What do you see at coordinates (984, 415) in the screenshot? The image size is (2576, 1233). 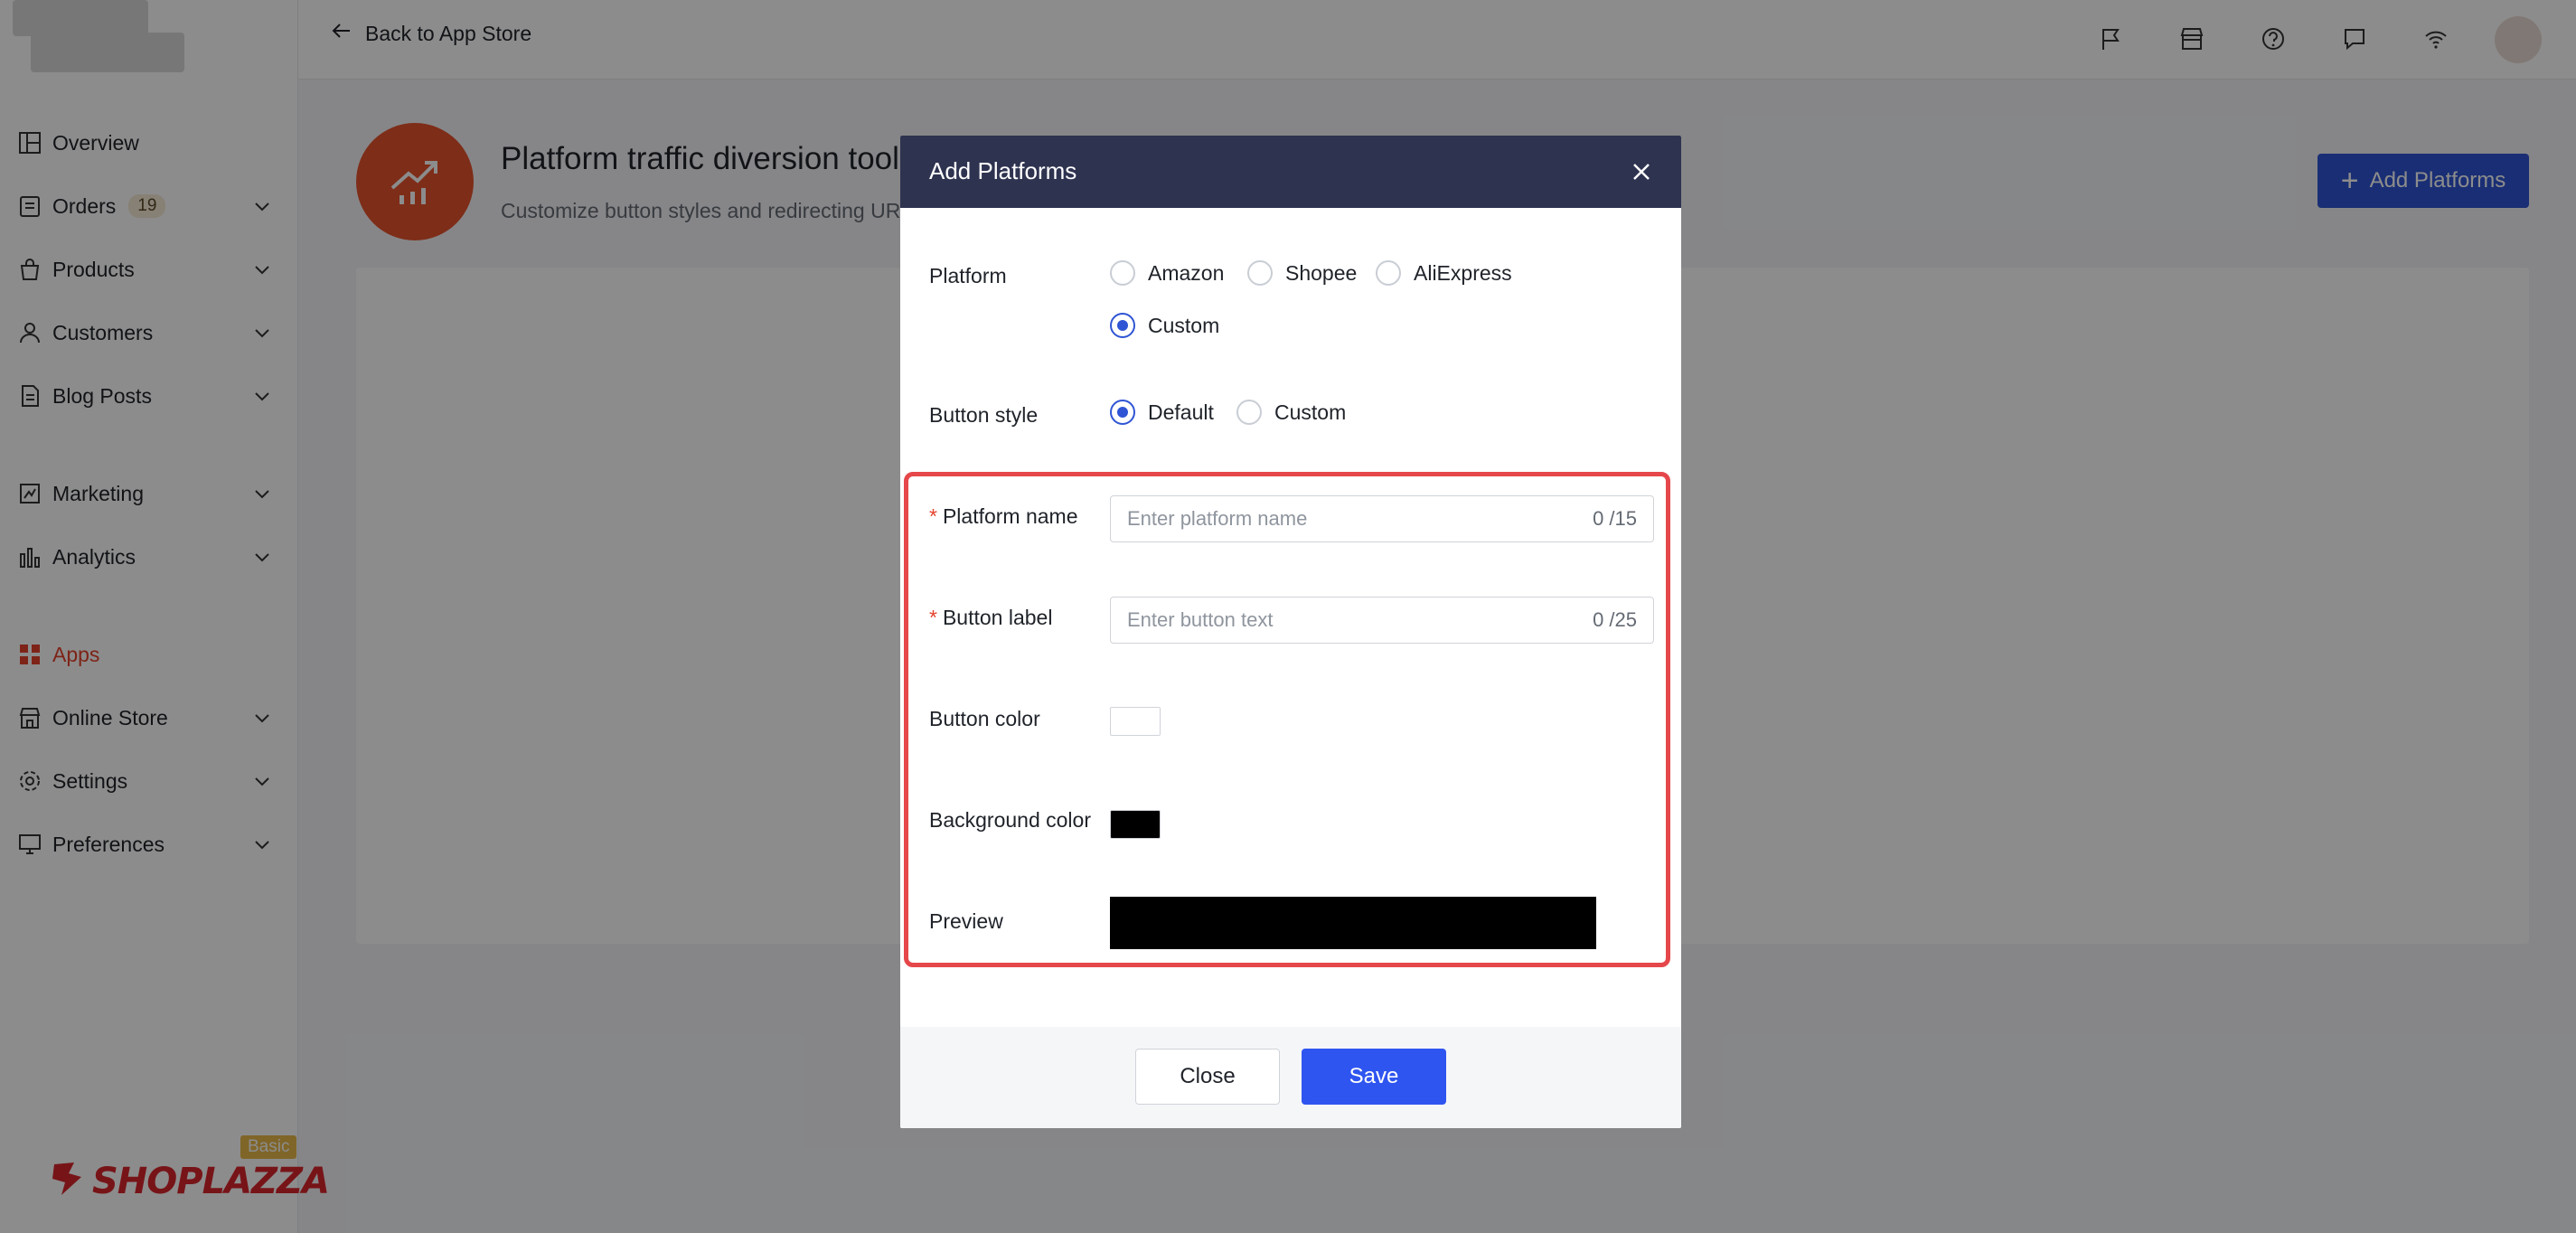 I see `button-style-label: Button style` at bounding box center [984, 415].